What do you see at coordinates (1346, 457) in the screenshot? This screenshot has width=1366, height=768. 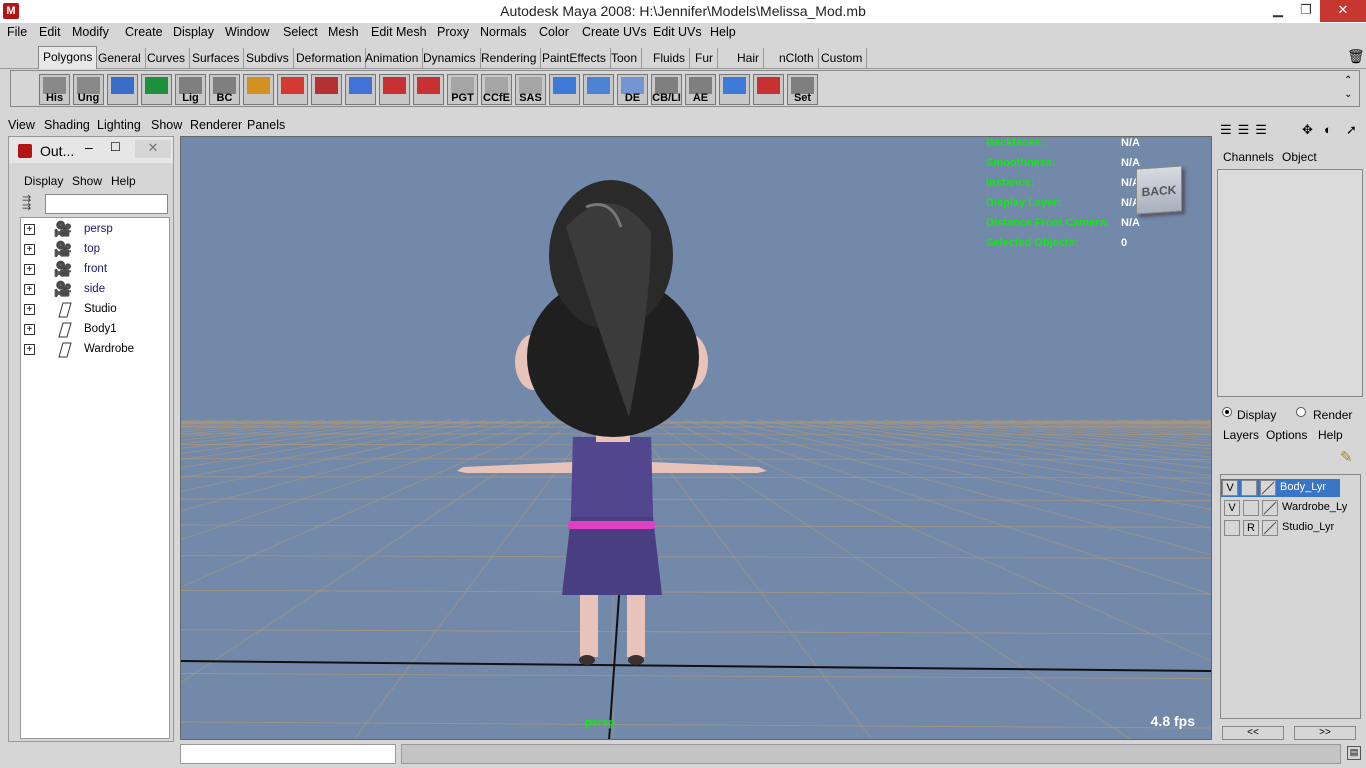 I see `new-layer-icon: ✎` at bounding box center [1346, 457].